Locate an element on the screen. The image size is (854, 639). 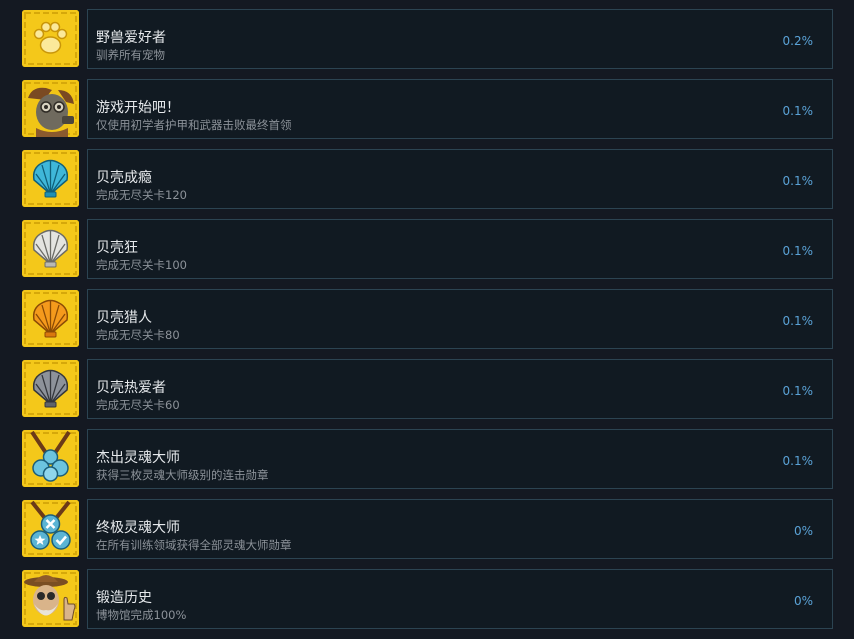
achievement-row: 终极灵魂大师 在所有训练领域获得全部灵魂大师勋章 0% is located at coordinates (427, 530).